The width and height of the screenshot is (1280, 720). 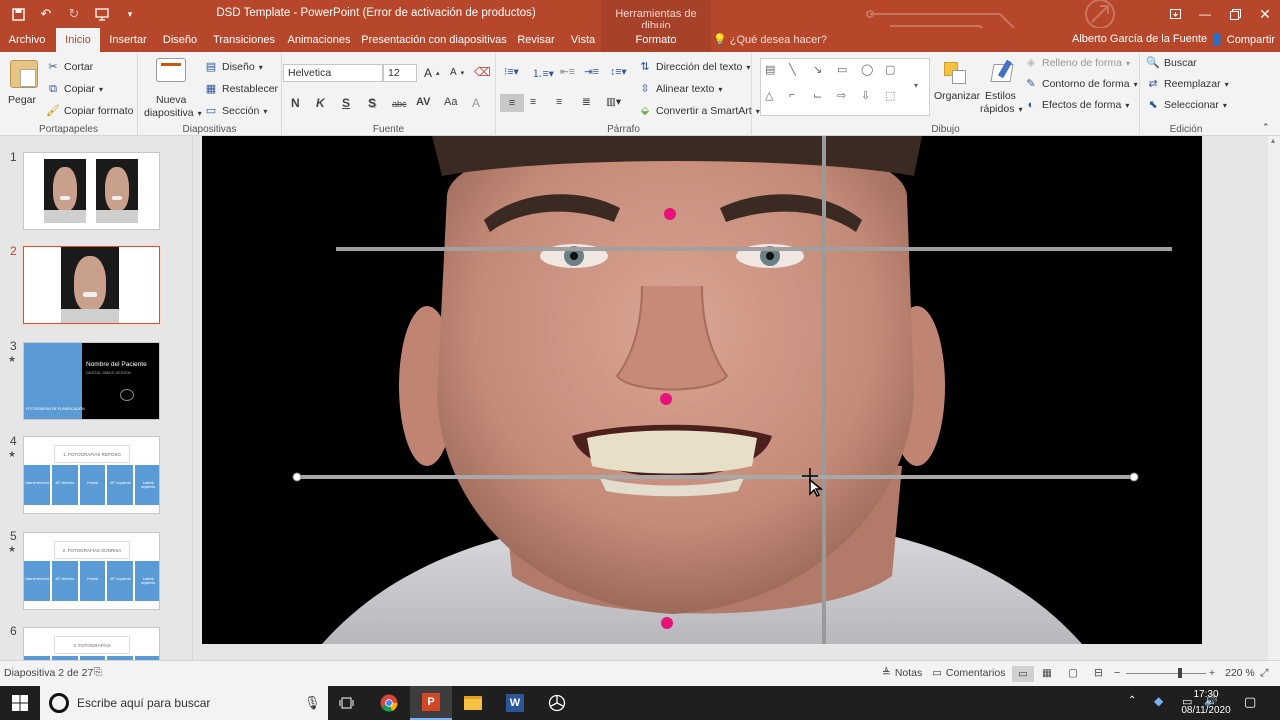 What do you see at coordinates (473, 703) in the screenshot?
I see `file-explorer-icon` at bounding box center [473, 703].